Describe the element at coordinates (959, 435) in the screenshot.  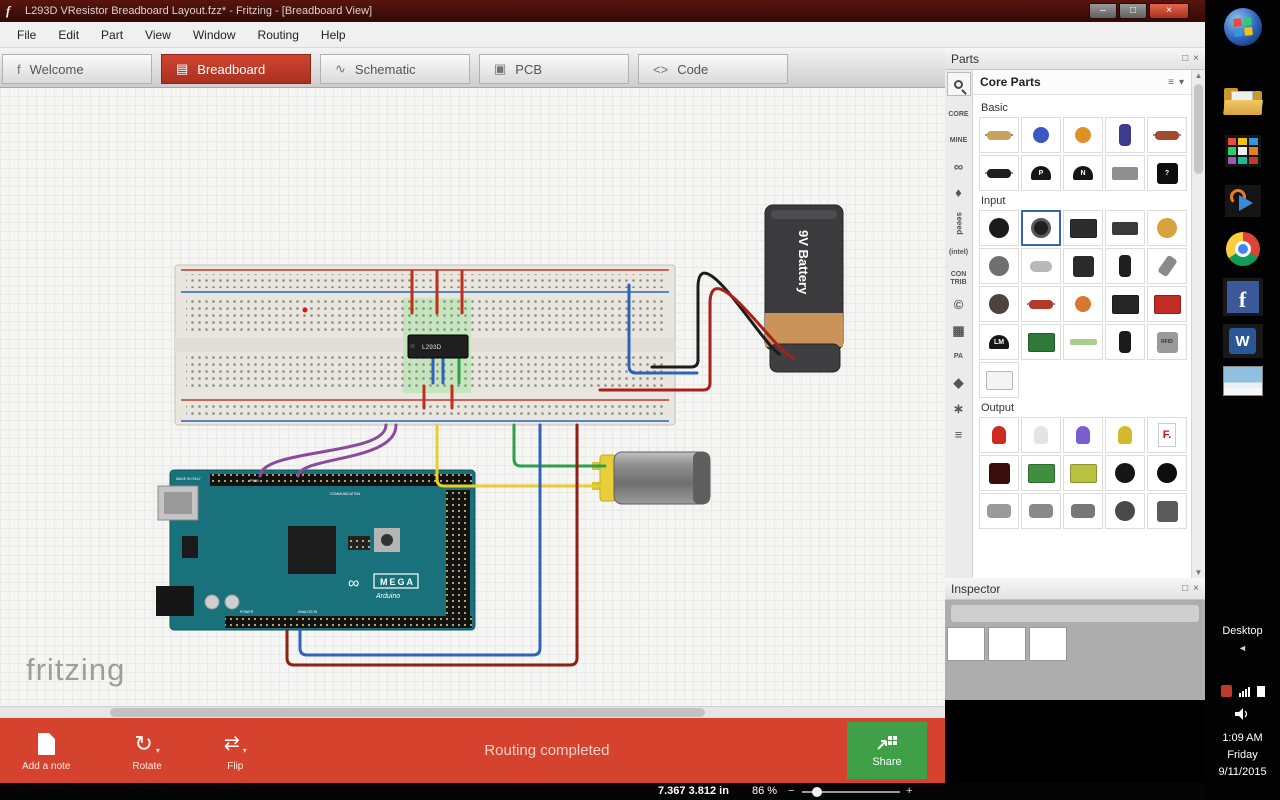
I see `bin-tab-more: ≡` at that location.